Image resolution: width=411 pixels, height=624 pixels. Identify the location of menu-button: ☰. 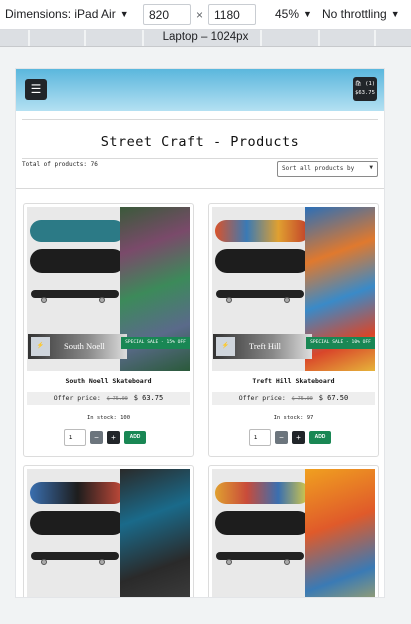
(36, 89).